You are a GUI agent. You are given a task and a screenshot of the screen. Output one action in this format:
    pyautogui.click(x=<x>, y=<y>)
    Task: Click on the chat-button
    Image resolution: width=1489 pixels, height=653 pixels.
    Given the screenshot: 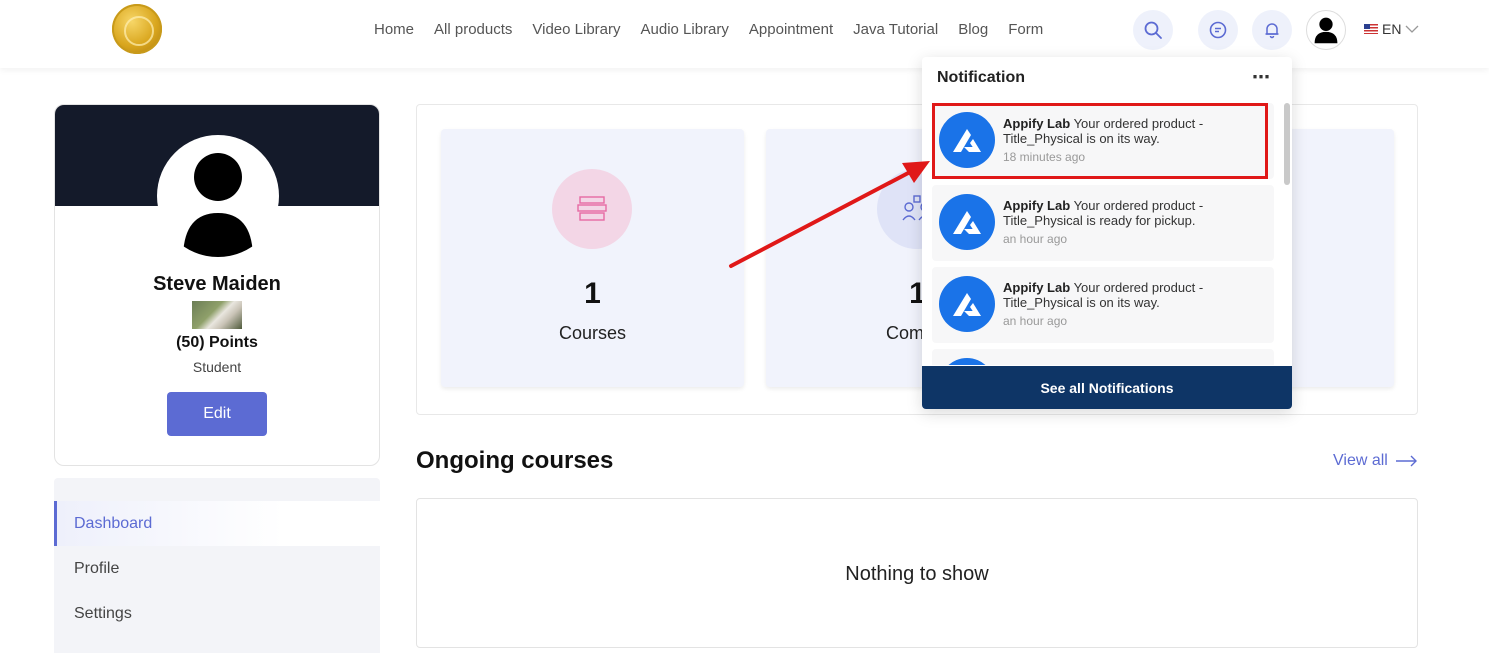 What is the action you would take?
    pyautogui.click(x=1218, y=30)
    